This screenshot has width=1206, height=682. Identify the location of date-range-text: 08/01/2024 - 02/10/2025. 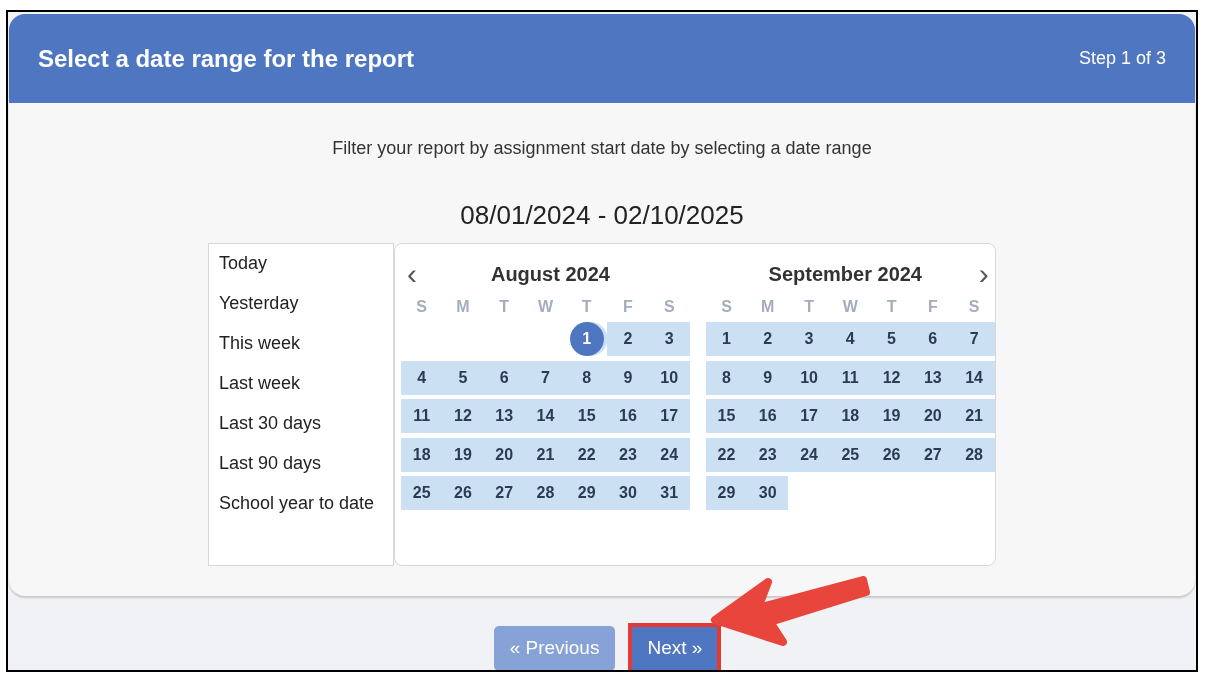
(602, 215).